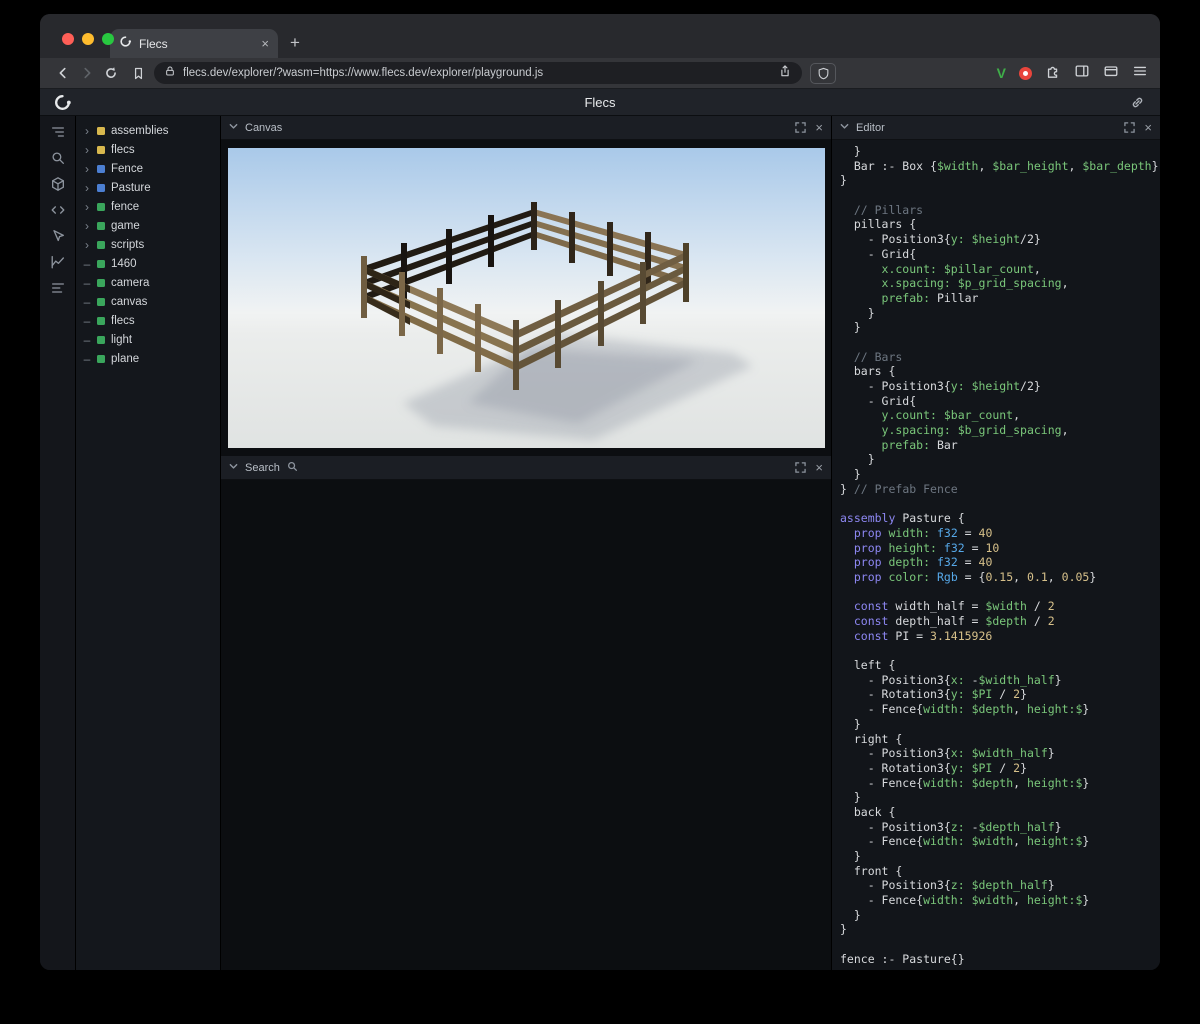  What do you see at coordinates (148, 187) in the screenshot?
I see `tree-item-Pasture: › Pasture` at bounding box center [148, 187].